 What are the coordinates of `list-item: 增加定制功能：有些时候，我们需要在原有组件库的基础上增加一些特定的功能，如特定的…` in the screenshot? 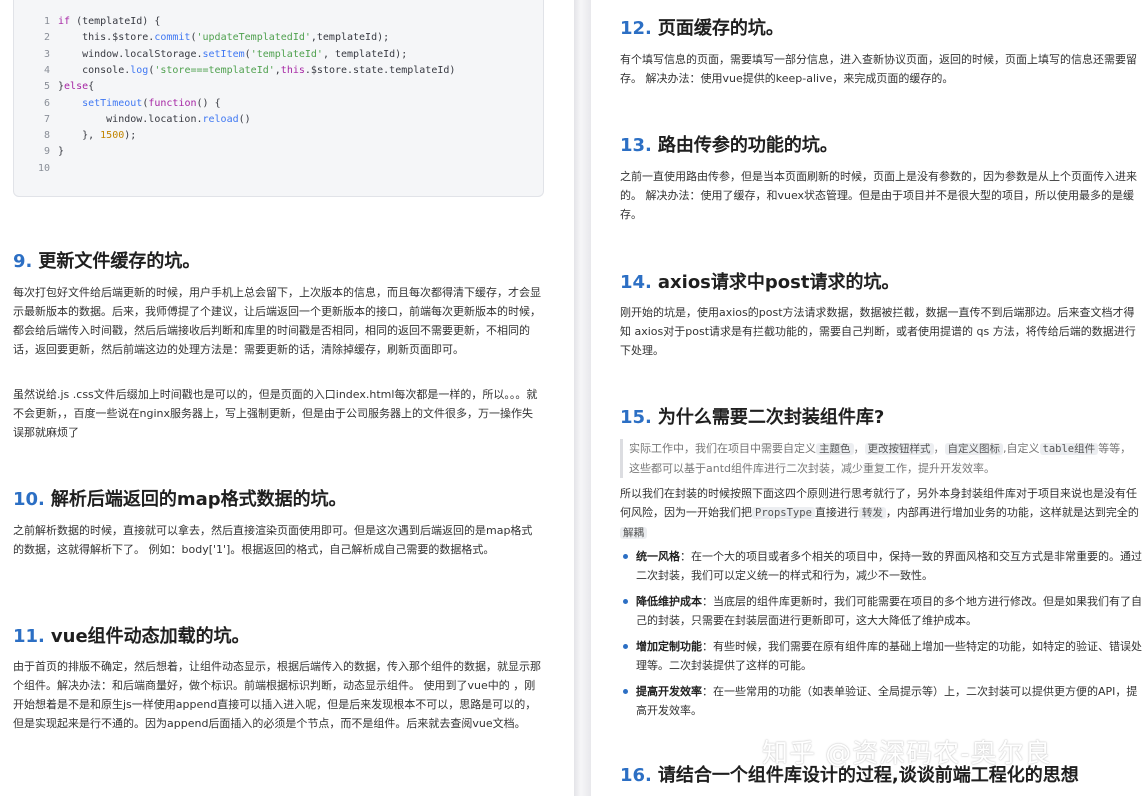 It's located at (881, 656).